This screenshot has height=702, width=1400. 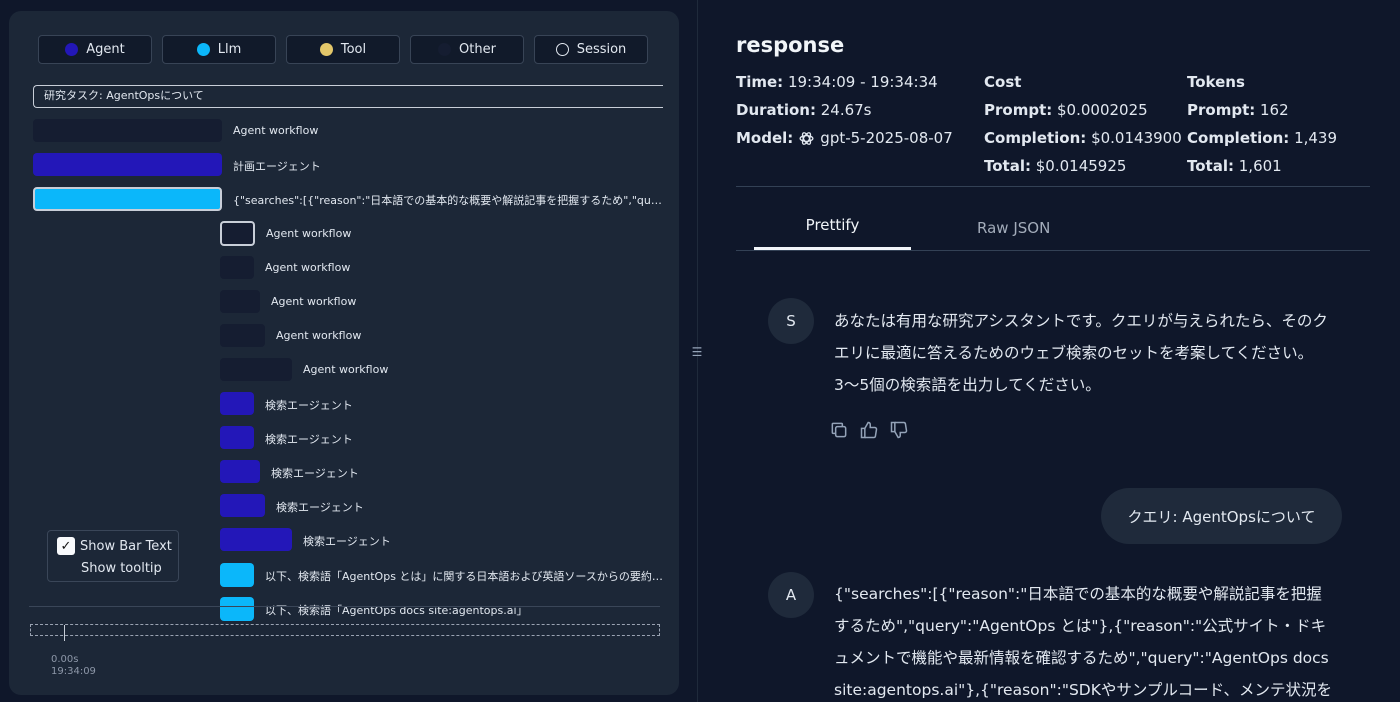 What do you see at coordinates (1260, 166) in the screenshot?
I see `tokens-total-value: 1,601` at bounding box center [1260, 166].